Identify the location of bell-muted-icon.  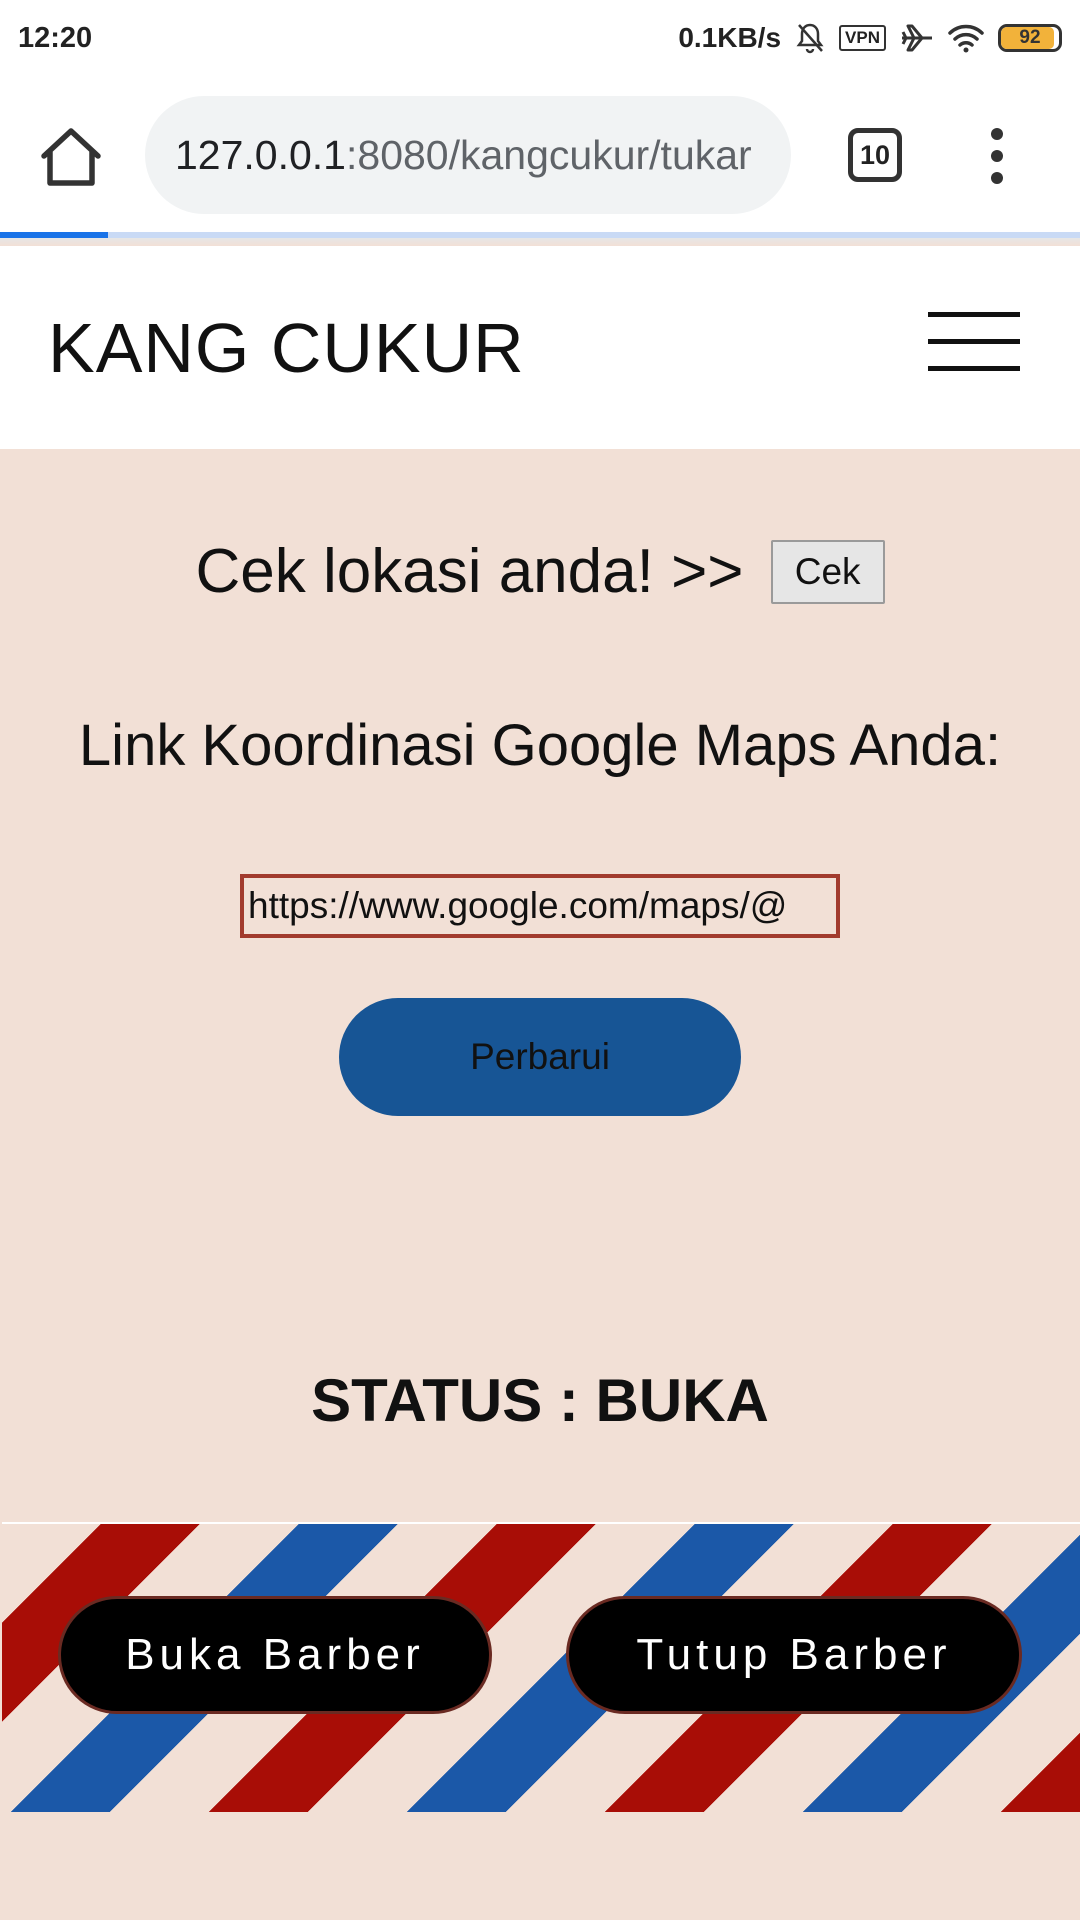
(810, 38).